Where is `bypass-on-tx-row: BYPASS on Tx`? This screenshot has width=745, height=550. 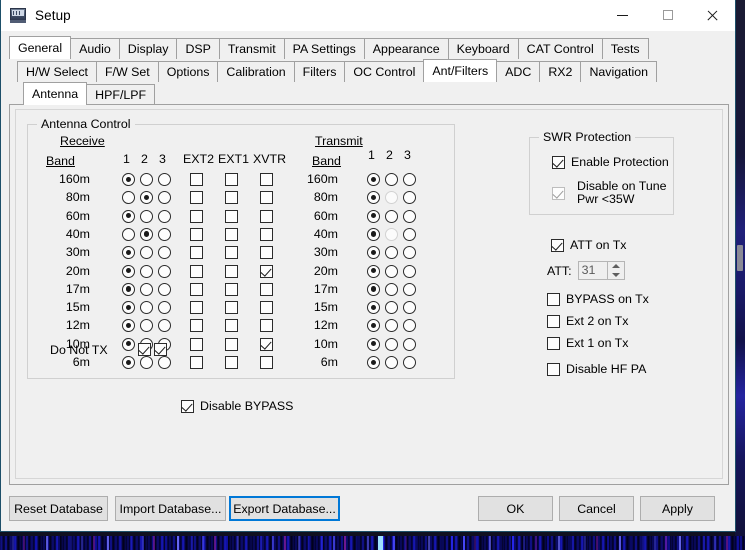 bypass-on-tx-row: BYPASS on Tx is located at coordinates (598, 299).